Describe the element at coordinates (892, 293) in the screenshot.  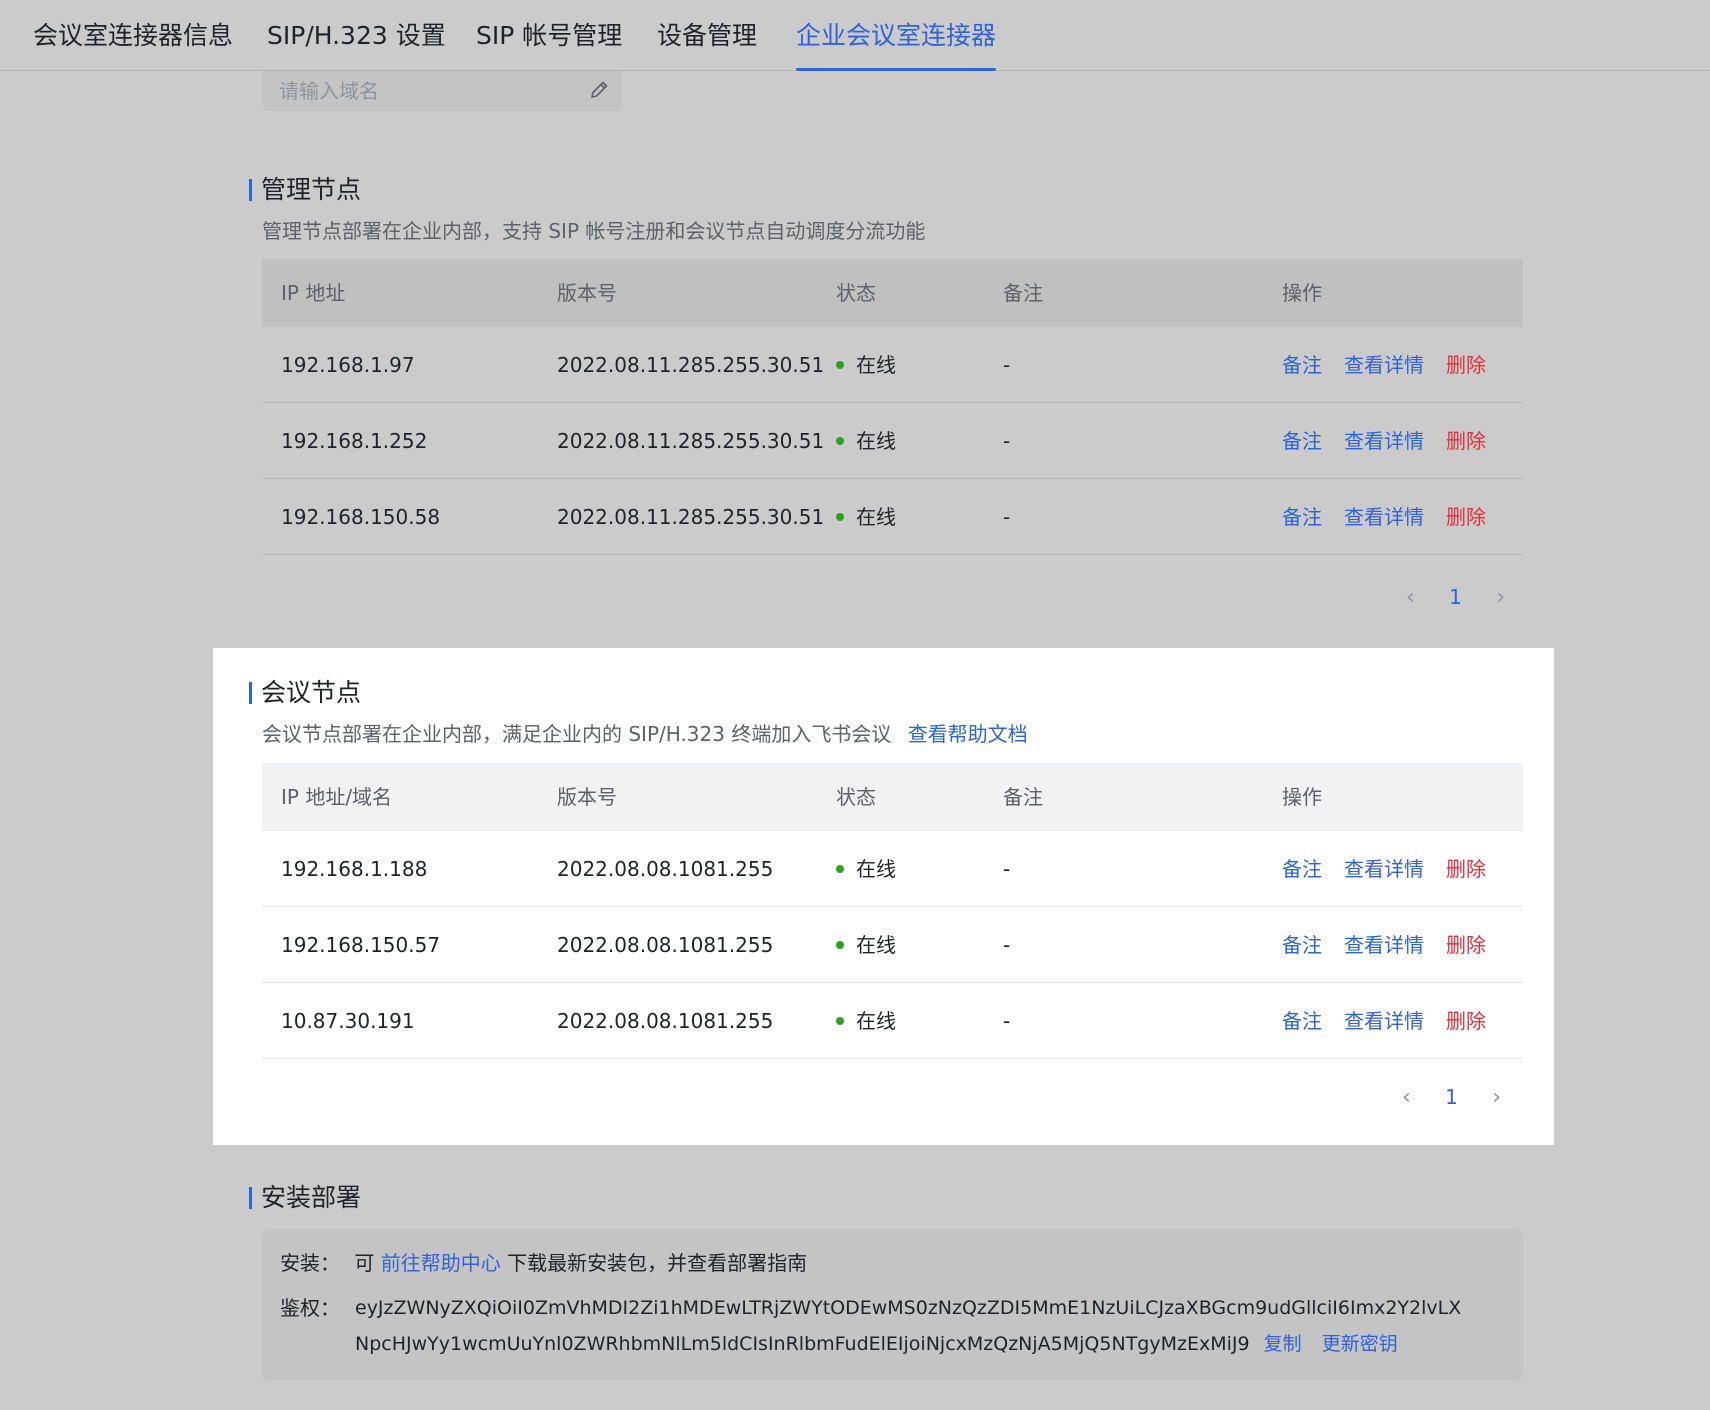
I see `table-header: IP 地址 版本号 状态 备注 操作` at that location.